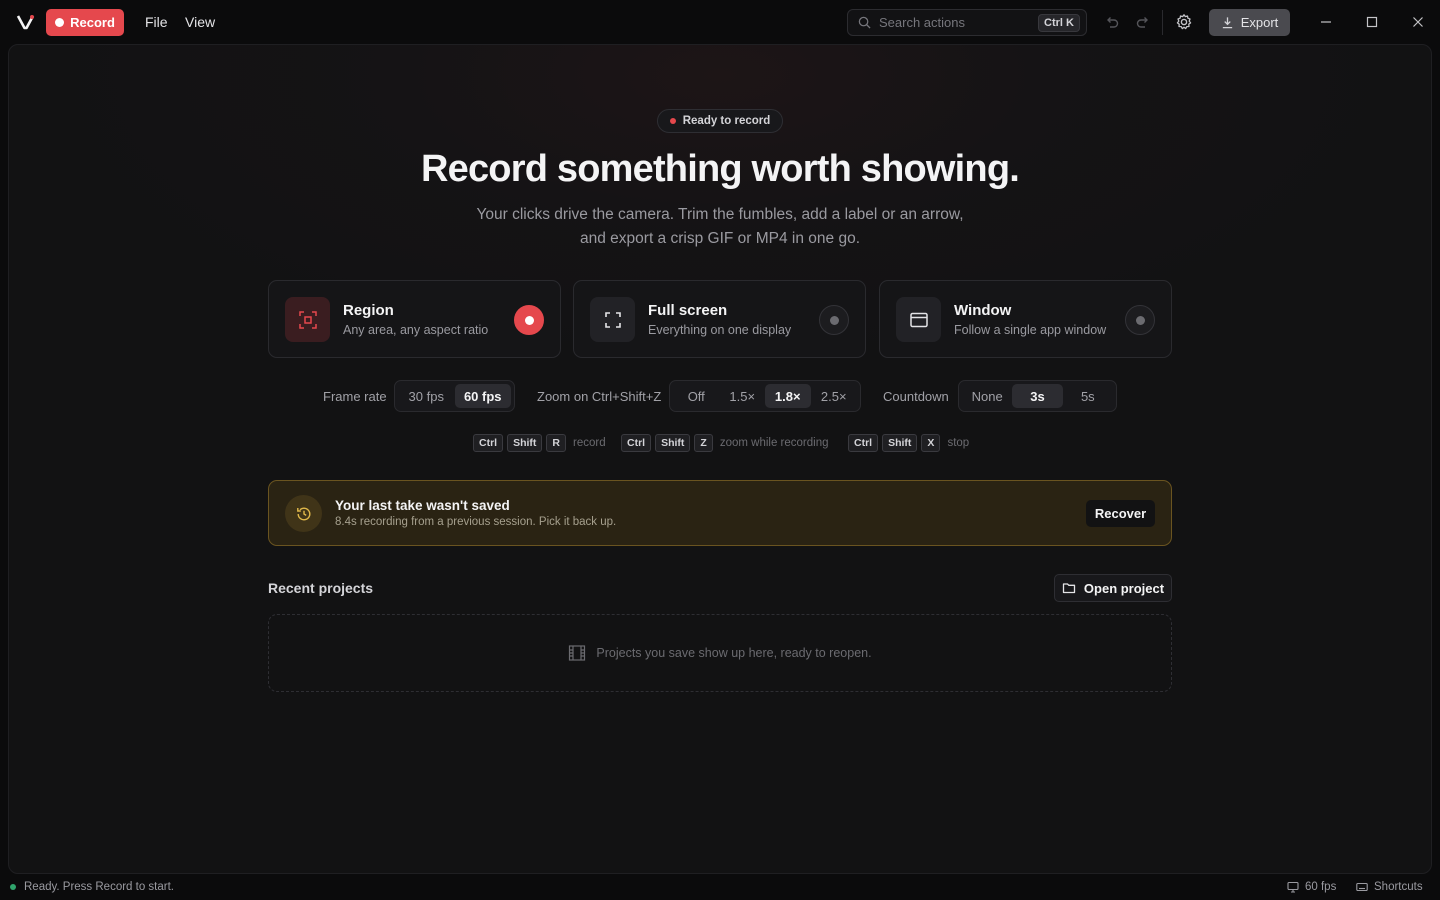 The image size is (1440, 900). I want to click on history-icon, so click(303, 513).